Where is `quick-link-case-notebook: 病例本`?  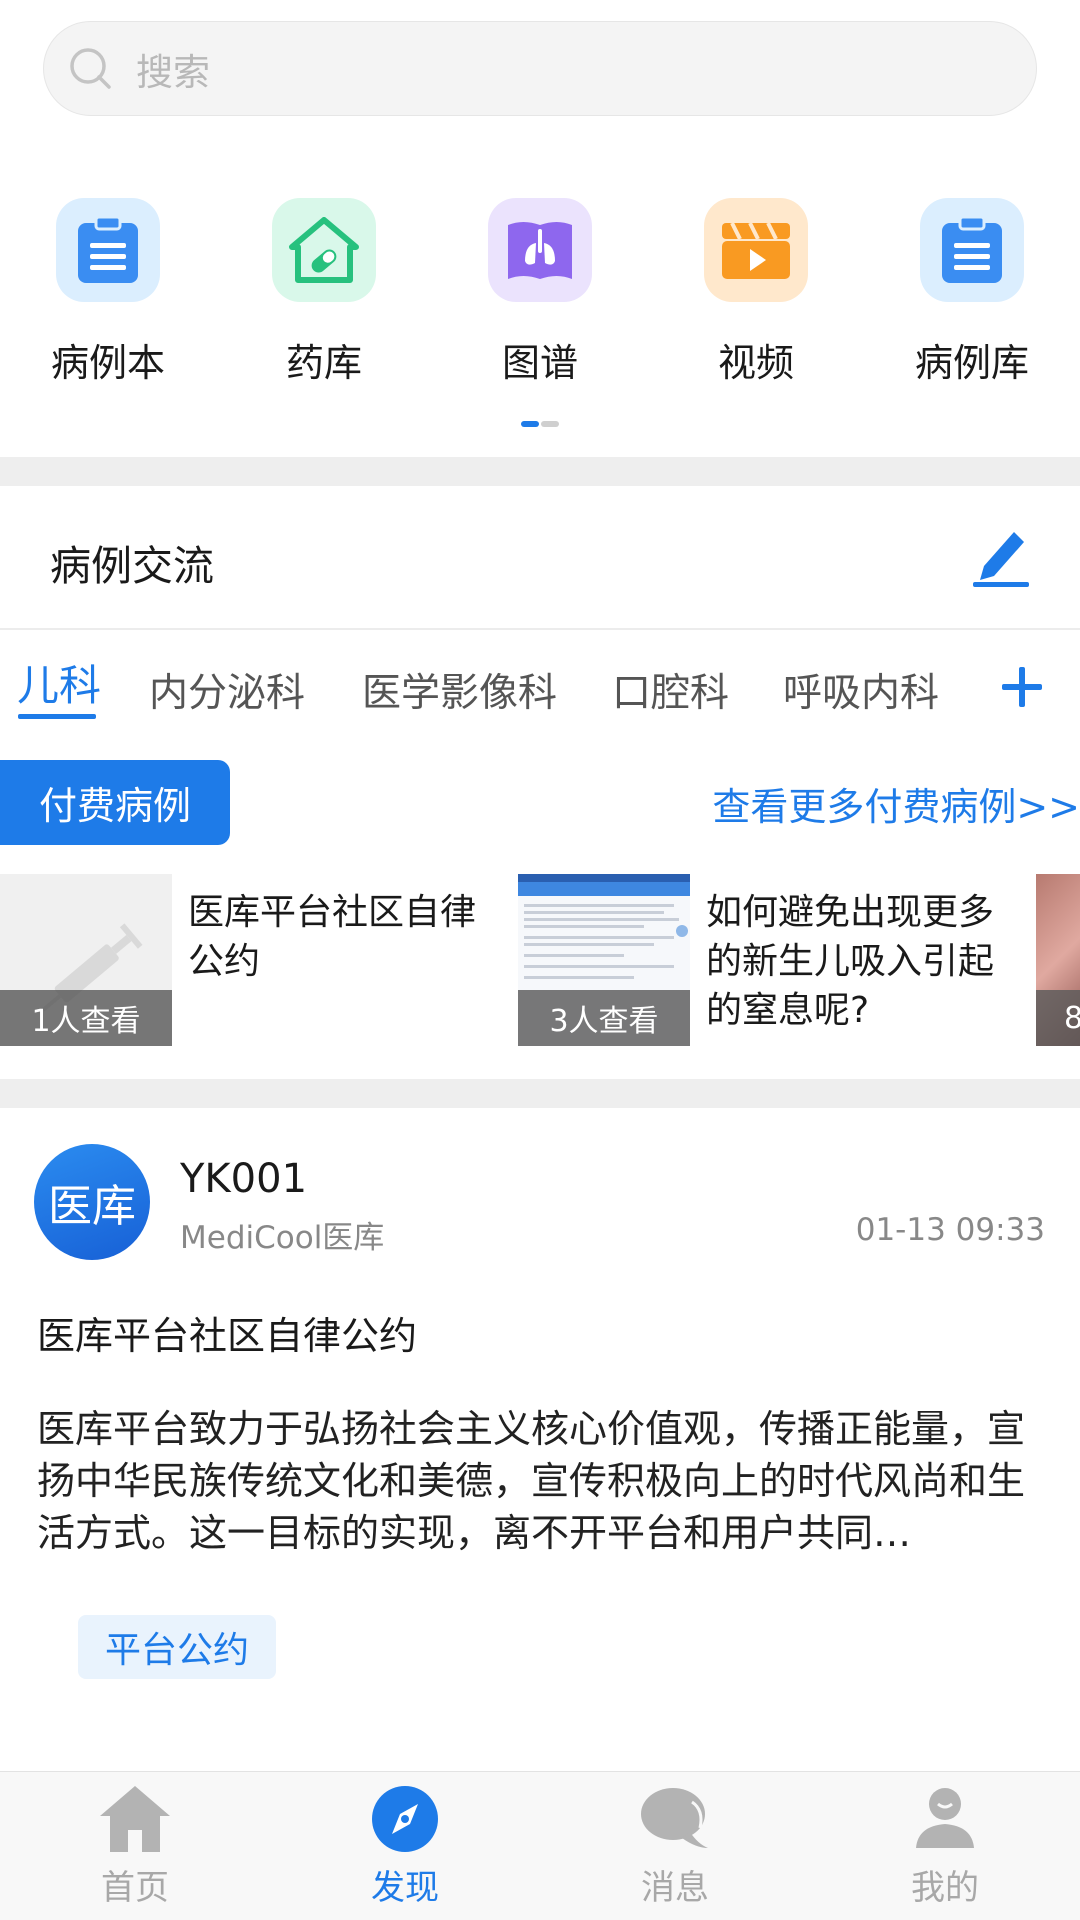
quick-link-case-notebook: 病例本 is located at coordinates (108, 292).